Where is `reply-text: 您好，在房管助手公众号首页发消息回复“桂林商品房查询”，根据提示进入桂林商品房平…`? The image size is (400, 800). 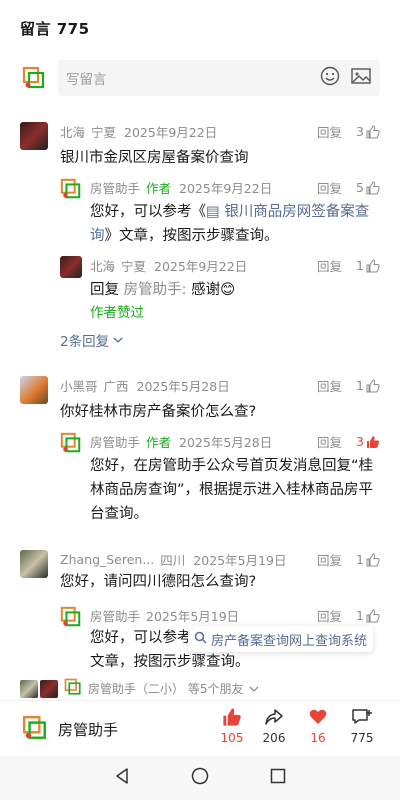
reply-text: 您好，在房管助手公众号首页发消息回复“桂林商品房查询”，根据提示进入桂林商品房平… is located at coordinates (232, 490).